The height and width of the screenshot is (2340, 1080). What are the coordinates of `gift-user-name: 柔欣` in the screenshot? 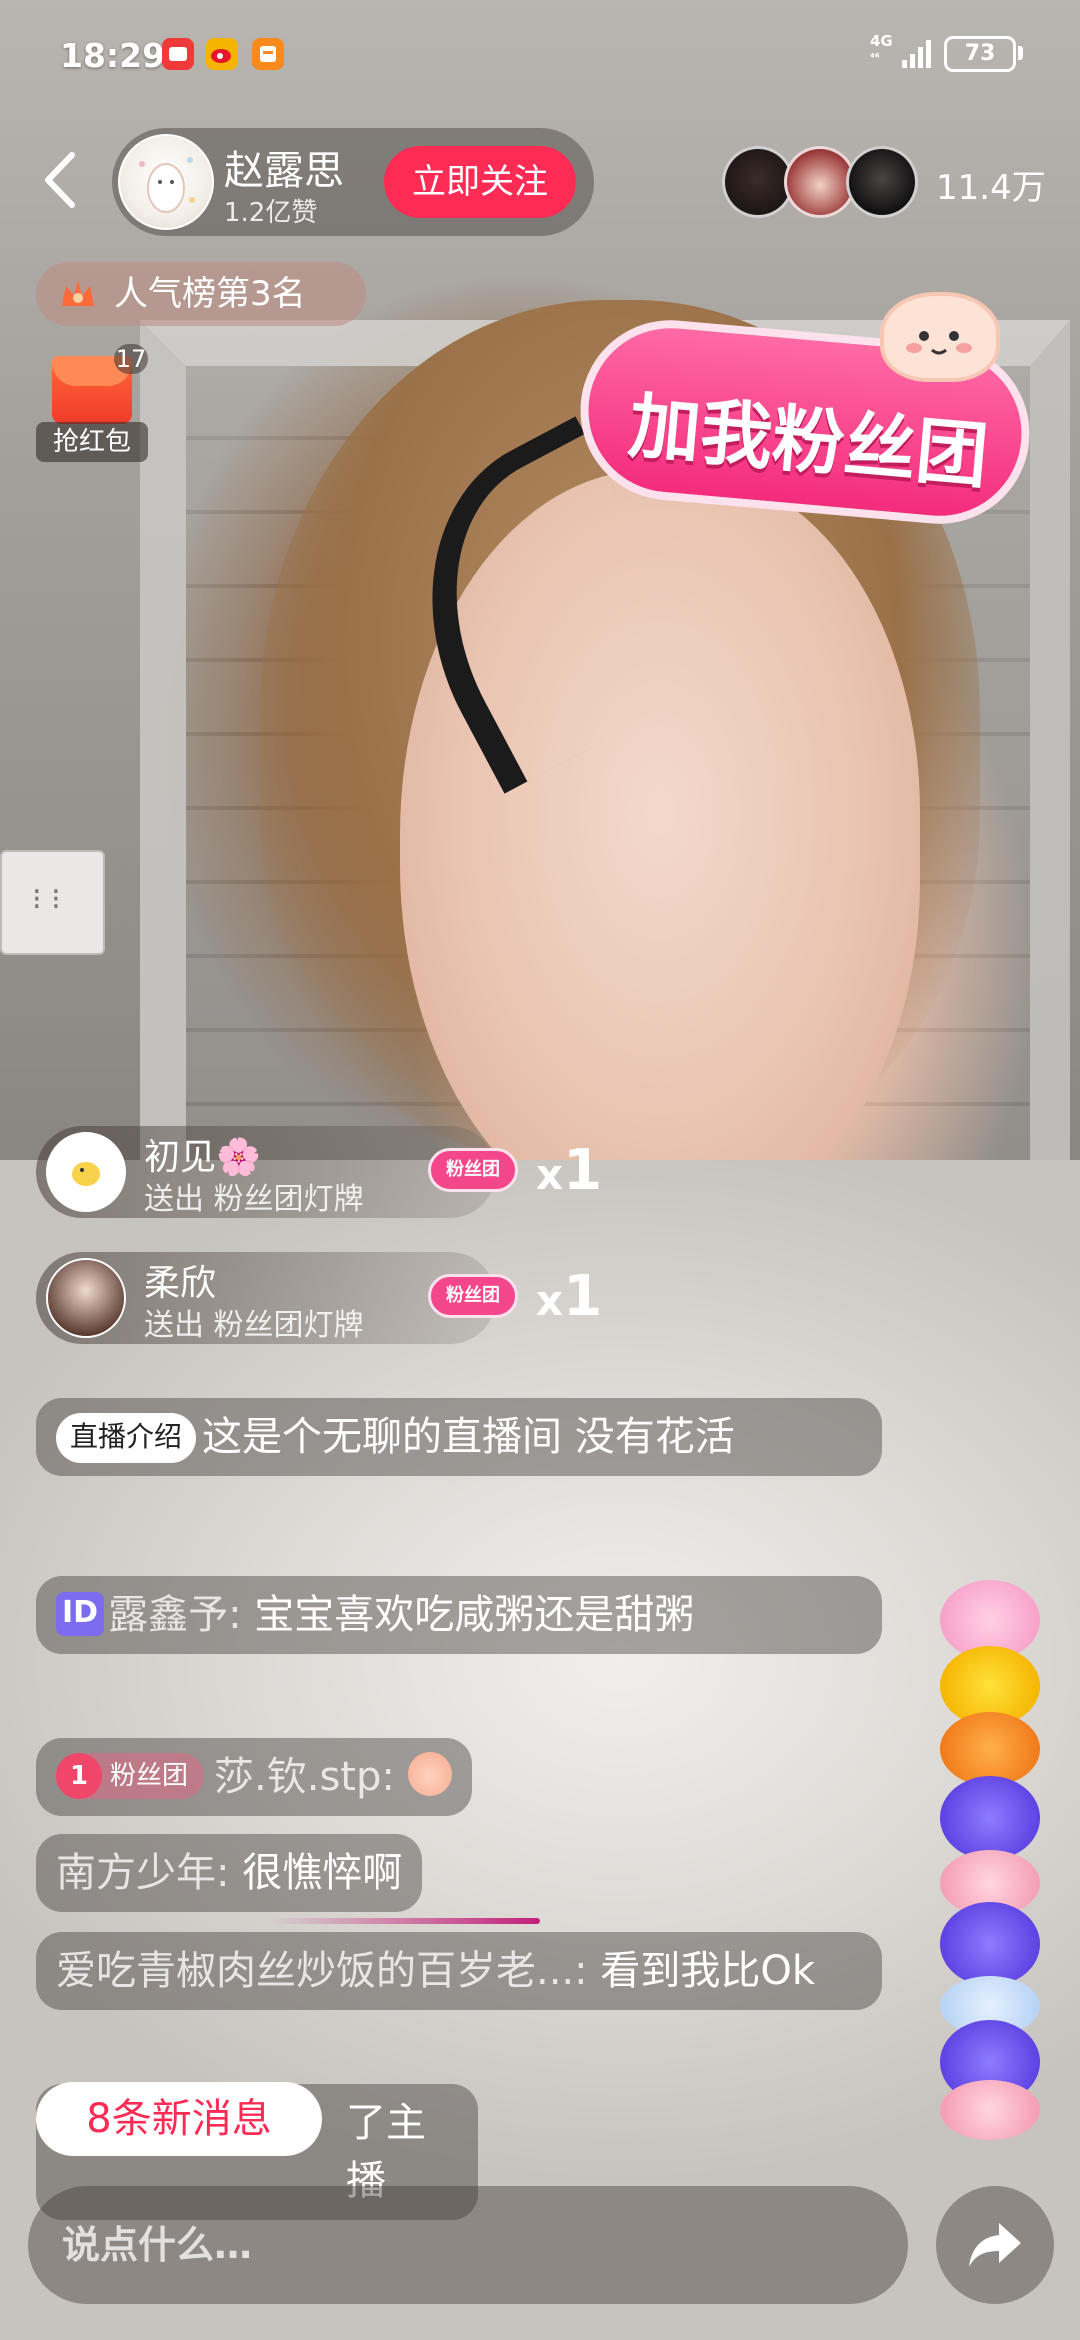 It's located at (180, 1283).